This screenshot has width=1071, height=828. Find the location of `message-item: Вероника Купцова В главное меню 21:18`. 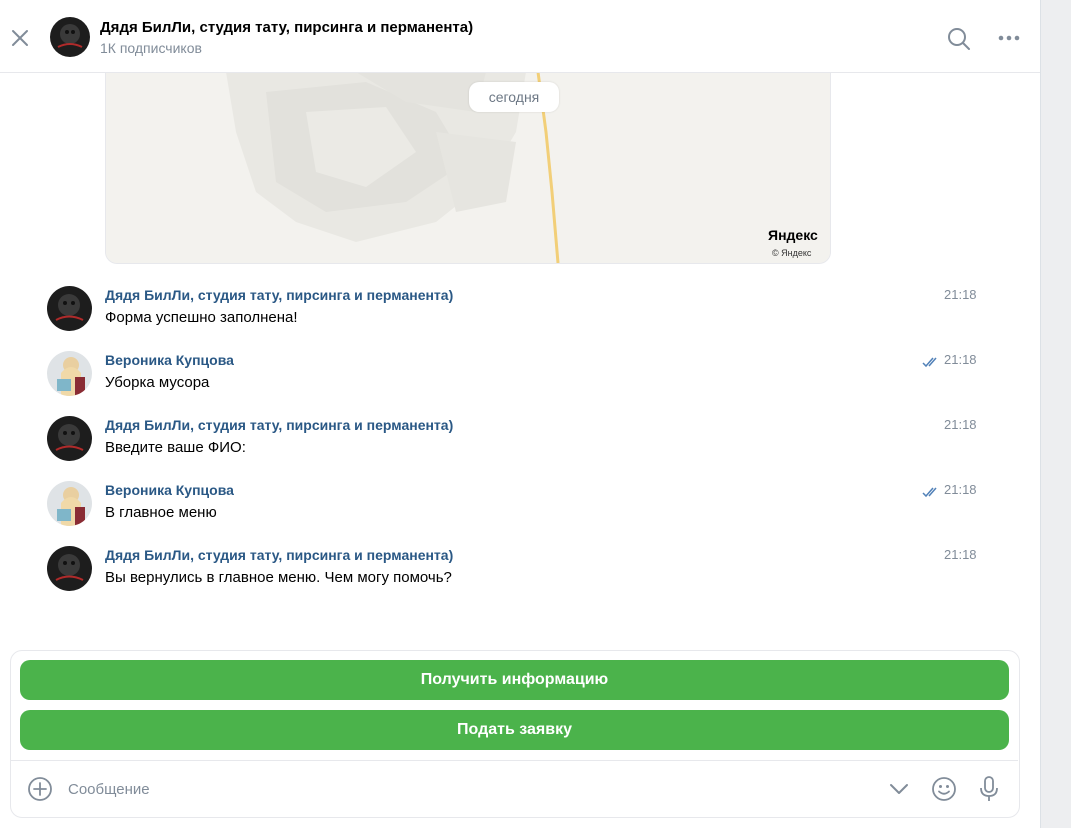

message-item: Вероника Купцова В главное меню 21:18 is located at coordinates (520, 509).